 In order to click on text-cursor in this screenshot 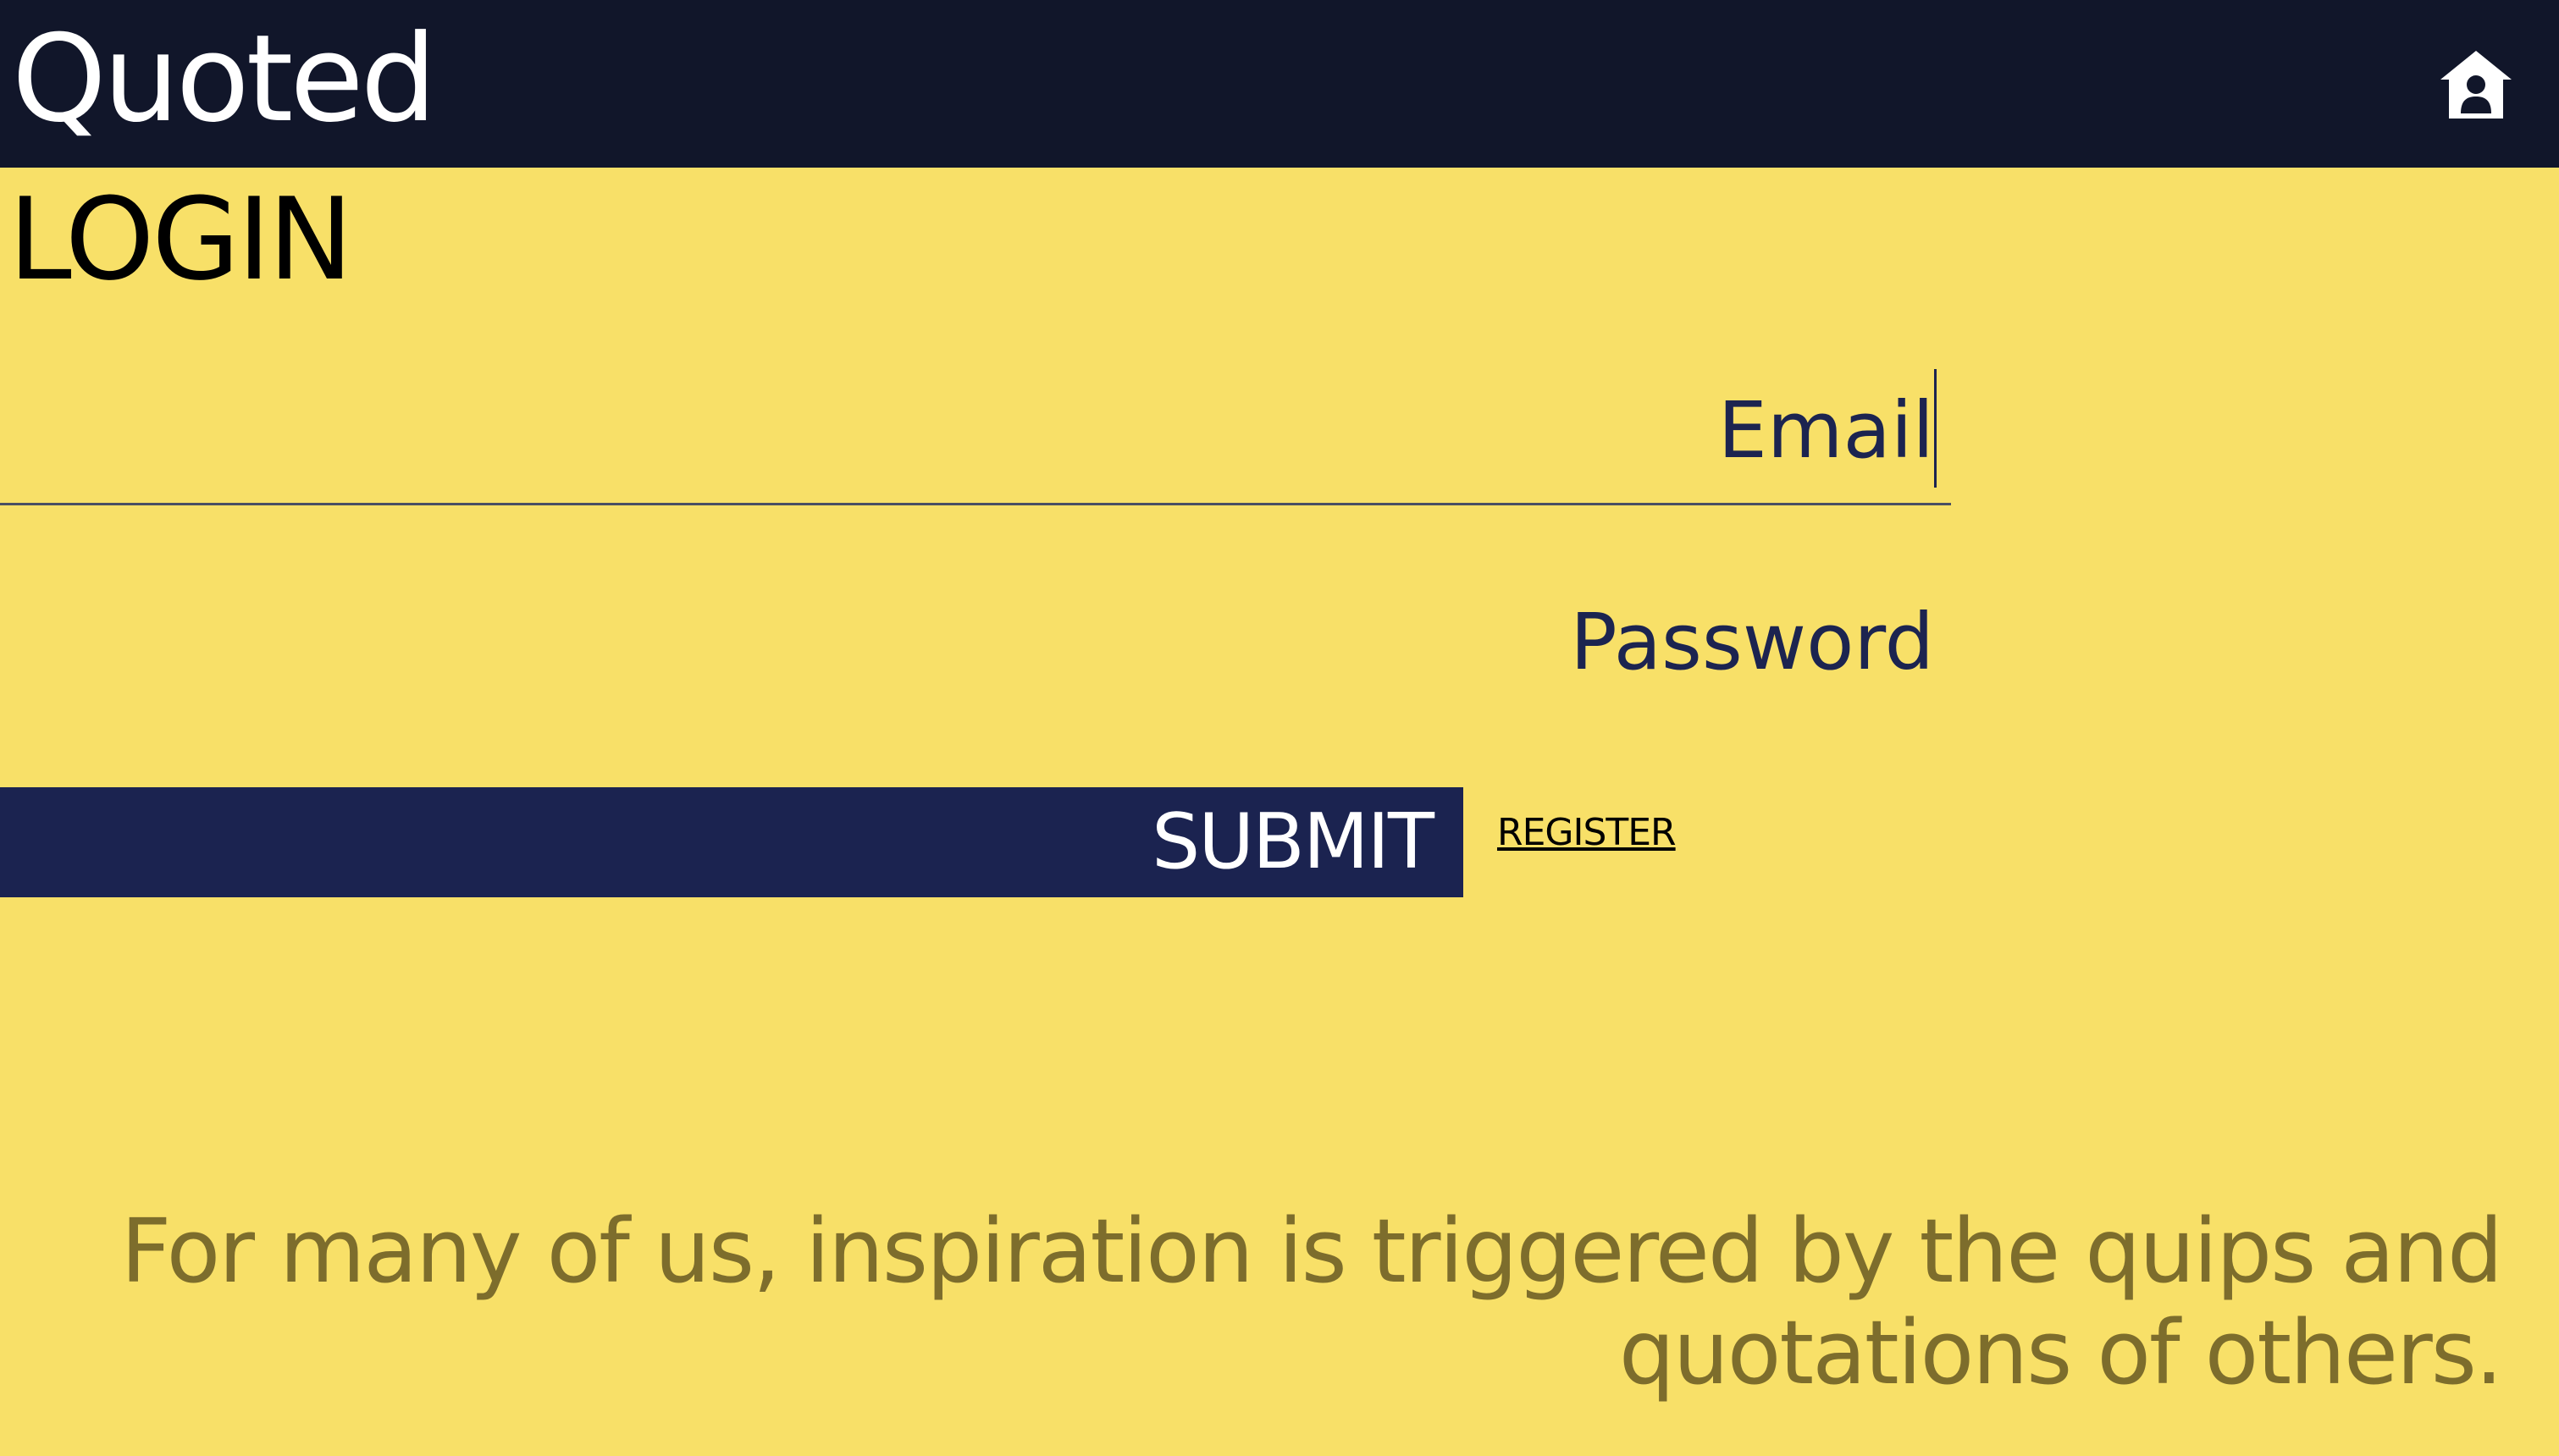, I will do `click(1936, 428)`.